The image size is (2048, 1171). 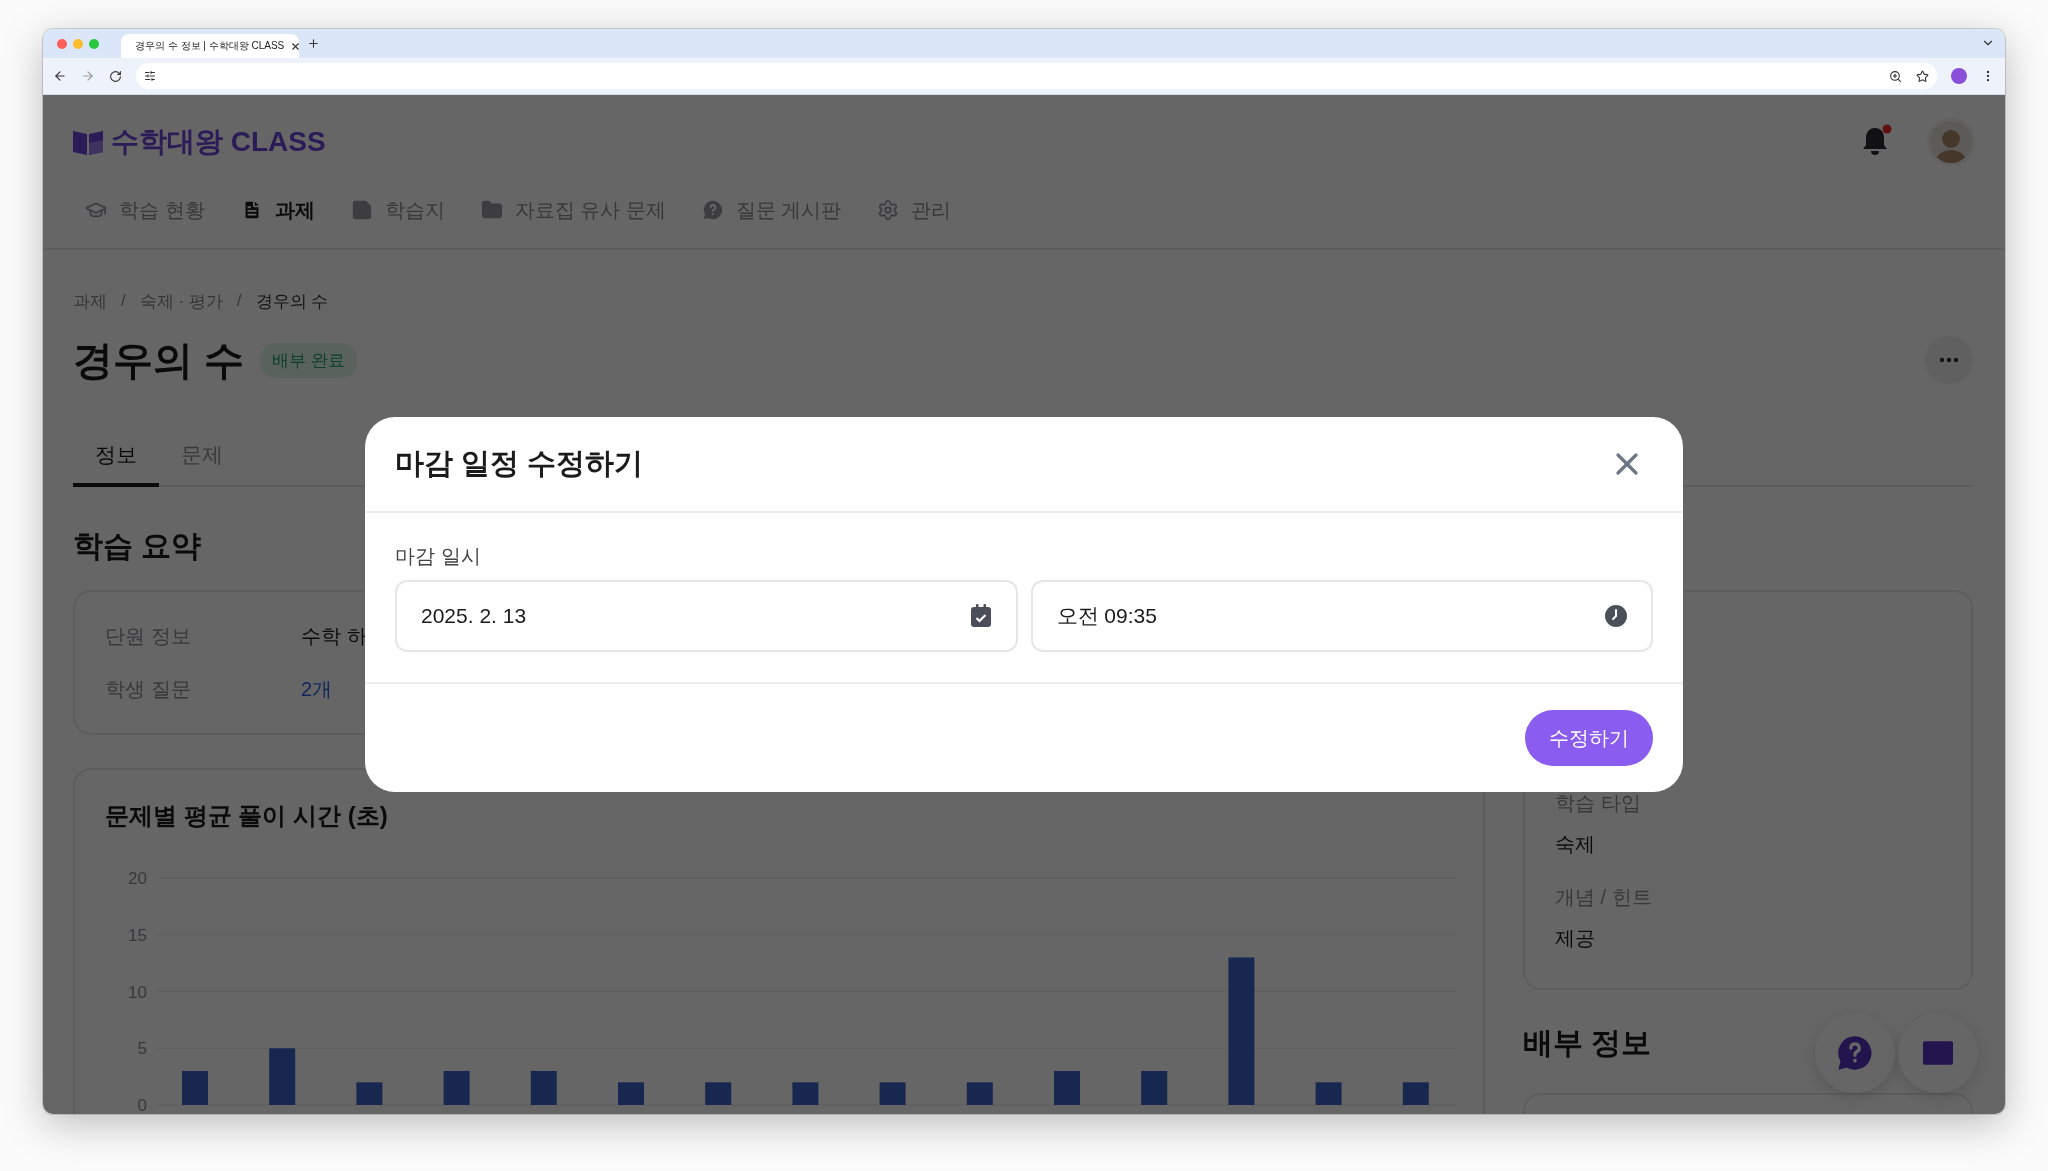 What do you see at coordinates (1589, 738) in the screenshot?
I see `submit-button: 수정하기` at bounding box center [1589, 738].